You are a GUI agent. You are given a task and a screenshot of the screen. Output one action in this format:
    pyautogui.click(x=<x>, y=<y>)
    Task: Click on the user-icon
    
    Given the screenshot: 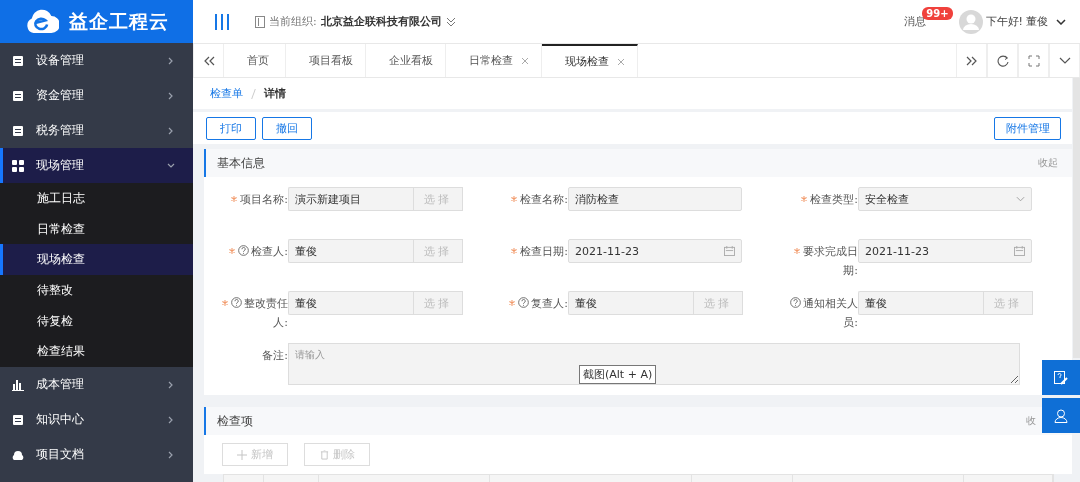 What is the action you would take?
    pyautogui.click(x=1061, y=415)
    